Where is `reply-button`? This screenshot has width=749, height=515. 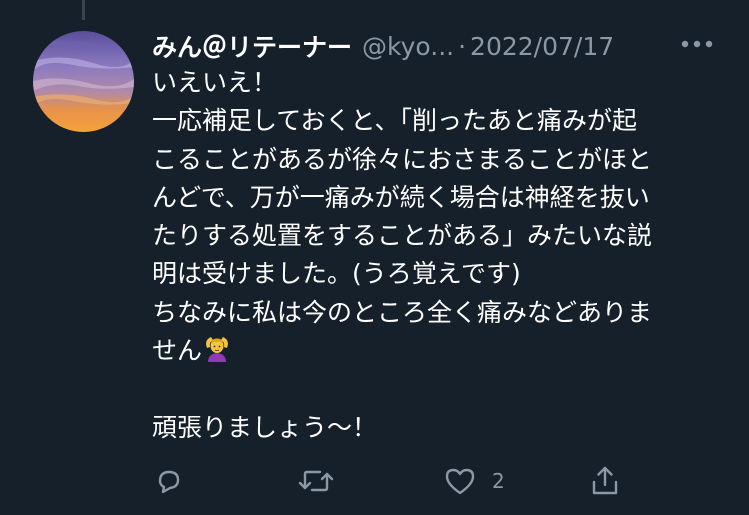 reply-button is located at coordinates (169, 481).